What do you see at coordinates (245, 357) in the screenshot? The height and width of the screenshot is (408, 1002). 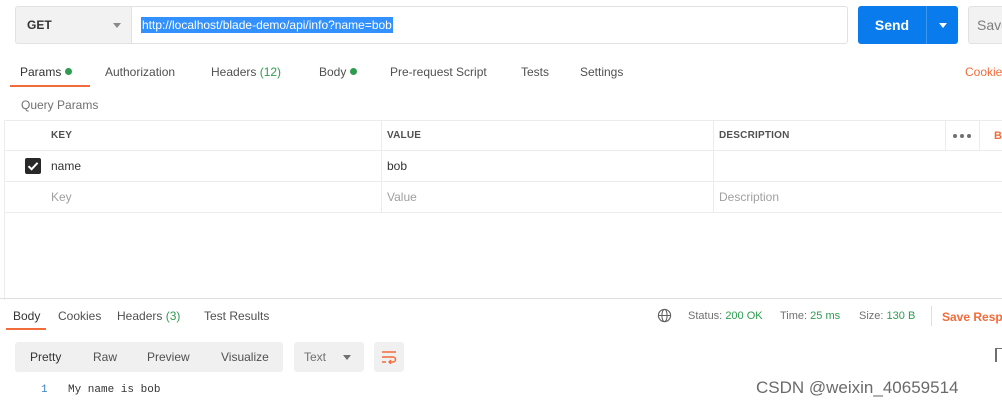 I see `format-visualize-button: Visualize` at bounding box center [245, 357].